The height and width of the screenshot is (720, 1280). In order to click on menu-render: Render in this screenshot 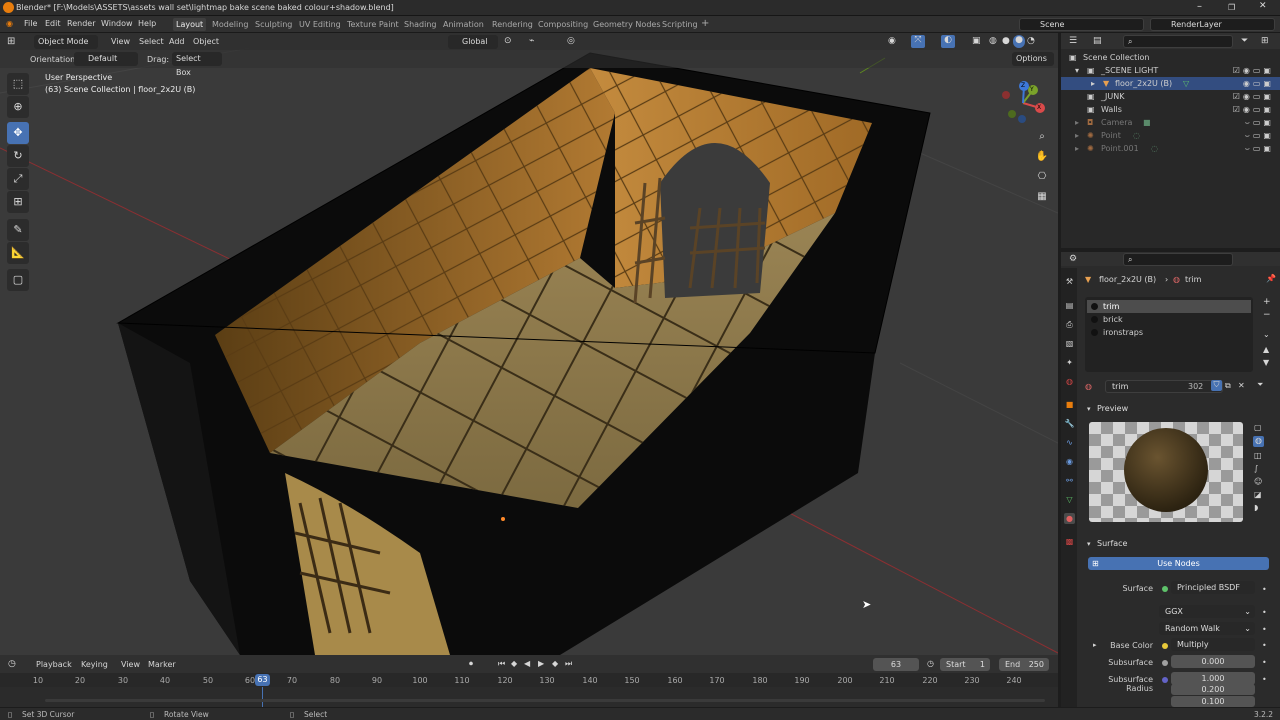, I will do `click(81, 23)`.